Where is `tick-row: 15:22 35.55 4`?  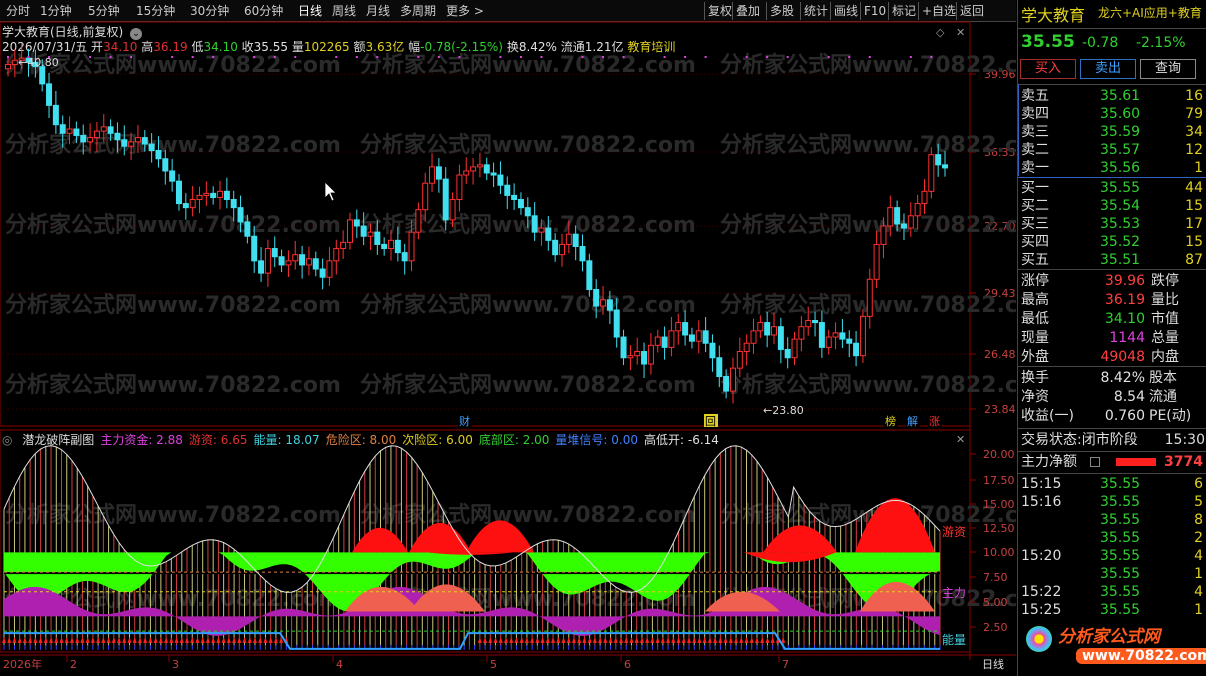
tick-row: 15:22 35.55 4 is located at coordinates (1112, 592).